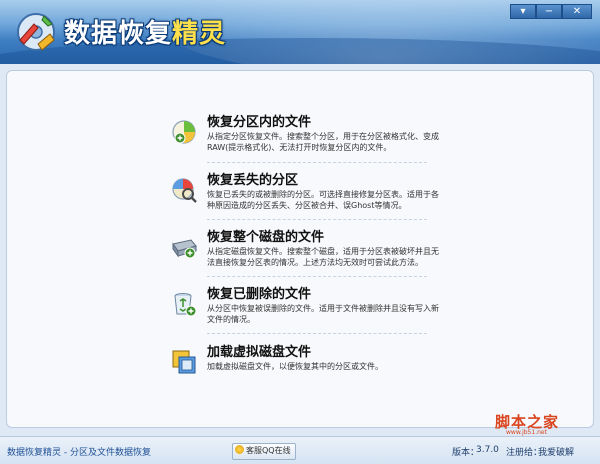 Image resolution: width=600 pixels, height=464 pixels. What do you see at coordinates (266, 237) in the screenshot?
I see `menu-item-title: 恢复整个磁盘的文件` at bounding box center [266, 237].